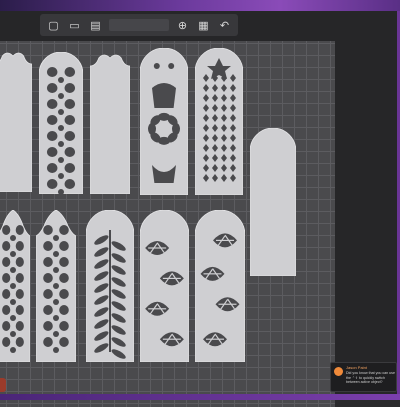 This screenshot has width=400, height=407. Describe the element at coordinates (164, 121) in the screenshot. I see `bookmark-ornate-dome` at that location.